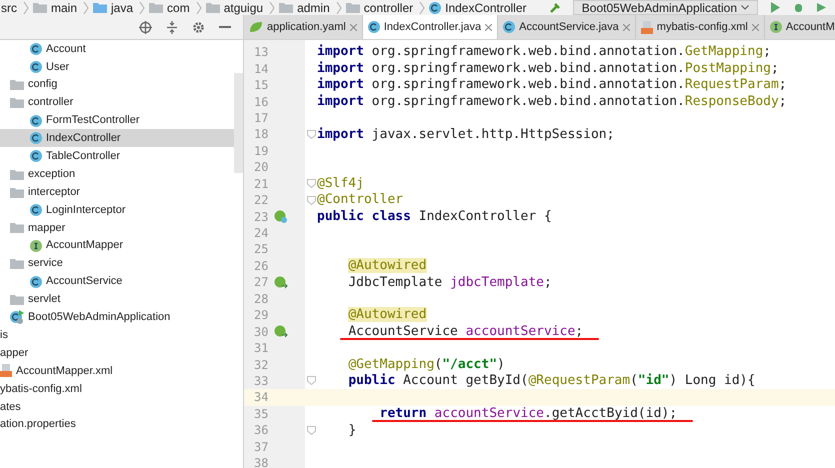 The image size is (835, 468). Describe the element at coordinates (117, 389) in the screenshot. I see `tree-item: ybatis-config.xml` at that location.